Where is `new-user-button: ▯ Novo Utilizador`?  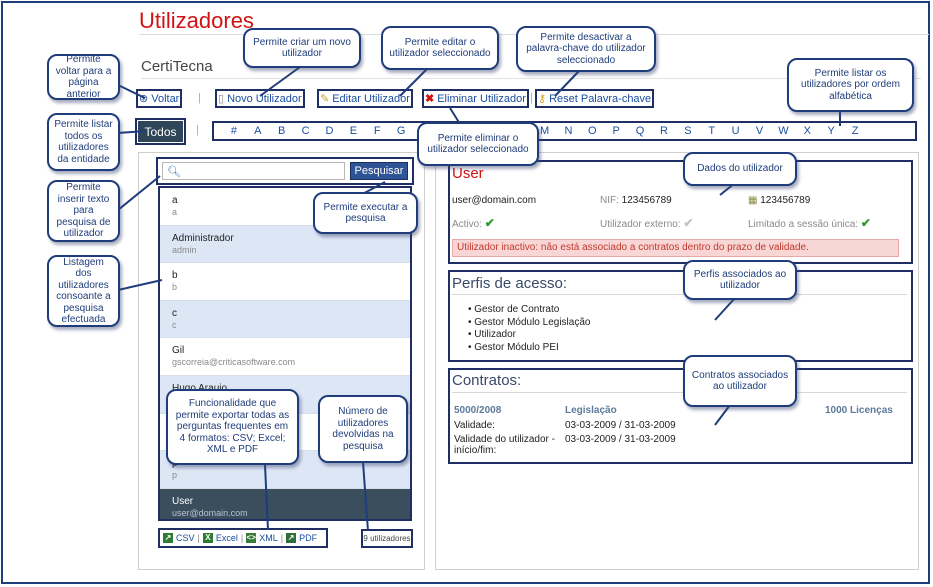
new-user-button: ▯ Novo Utilizador is located at coordinates (260, 98).